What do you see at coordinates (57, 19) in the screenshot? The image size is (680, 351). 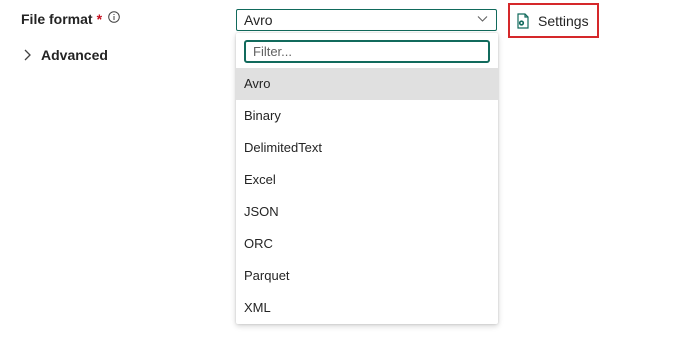 I see `file-format-label-text: File format` at bounding box center [57, 19].